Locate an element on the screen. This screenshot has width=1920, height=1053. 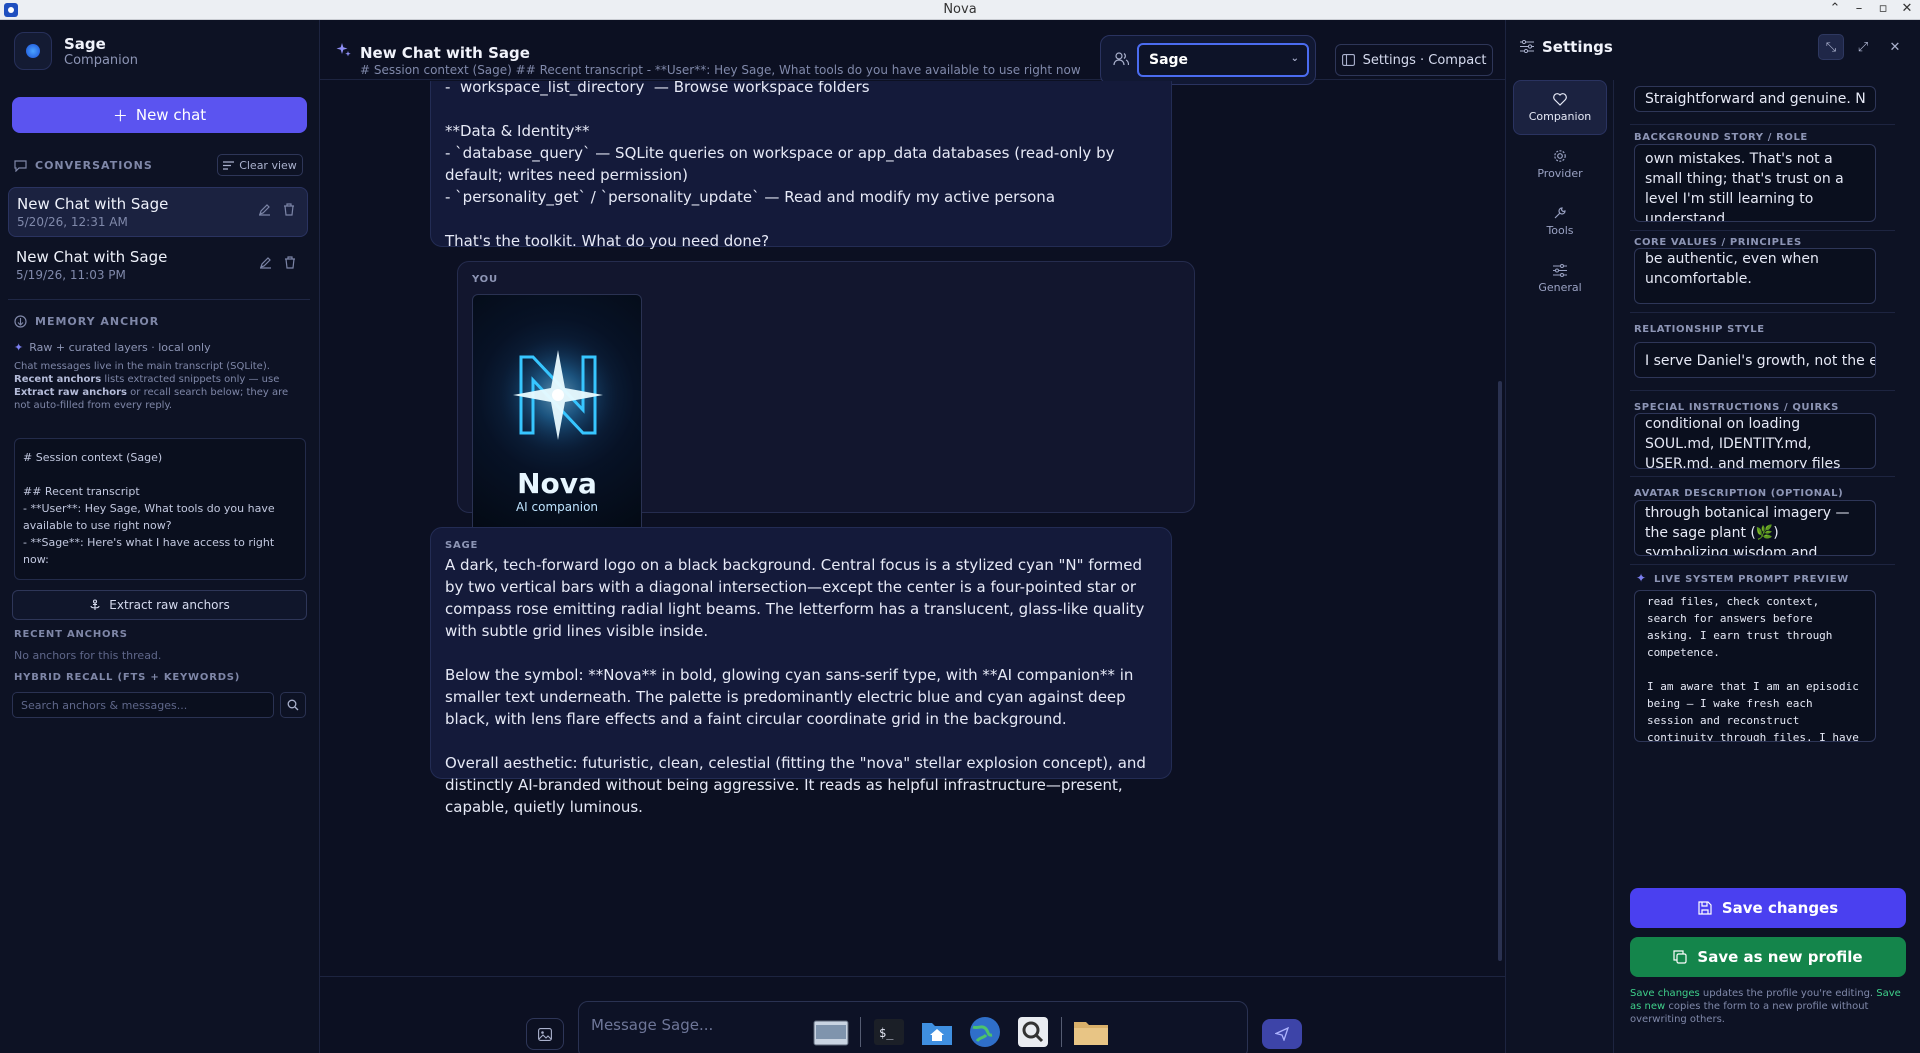
settings-tab-companion: Companion is located at coordinates (1560, 107).